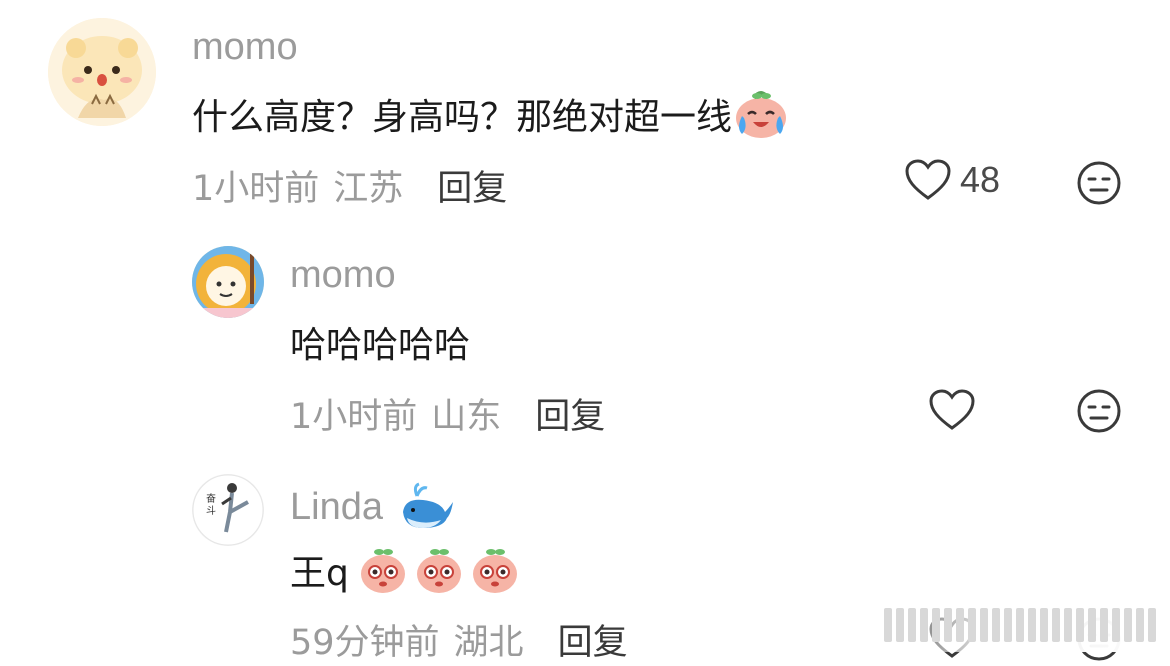 The image size is (1170, 666). I want to click on cartoon-lion-avatar-icon, so click(228, 282).